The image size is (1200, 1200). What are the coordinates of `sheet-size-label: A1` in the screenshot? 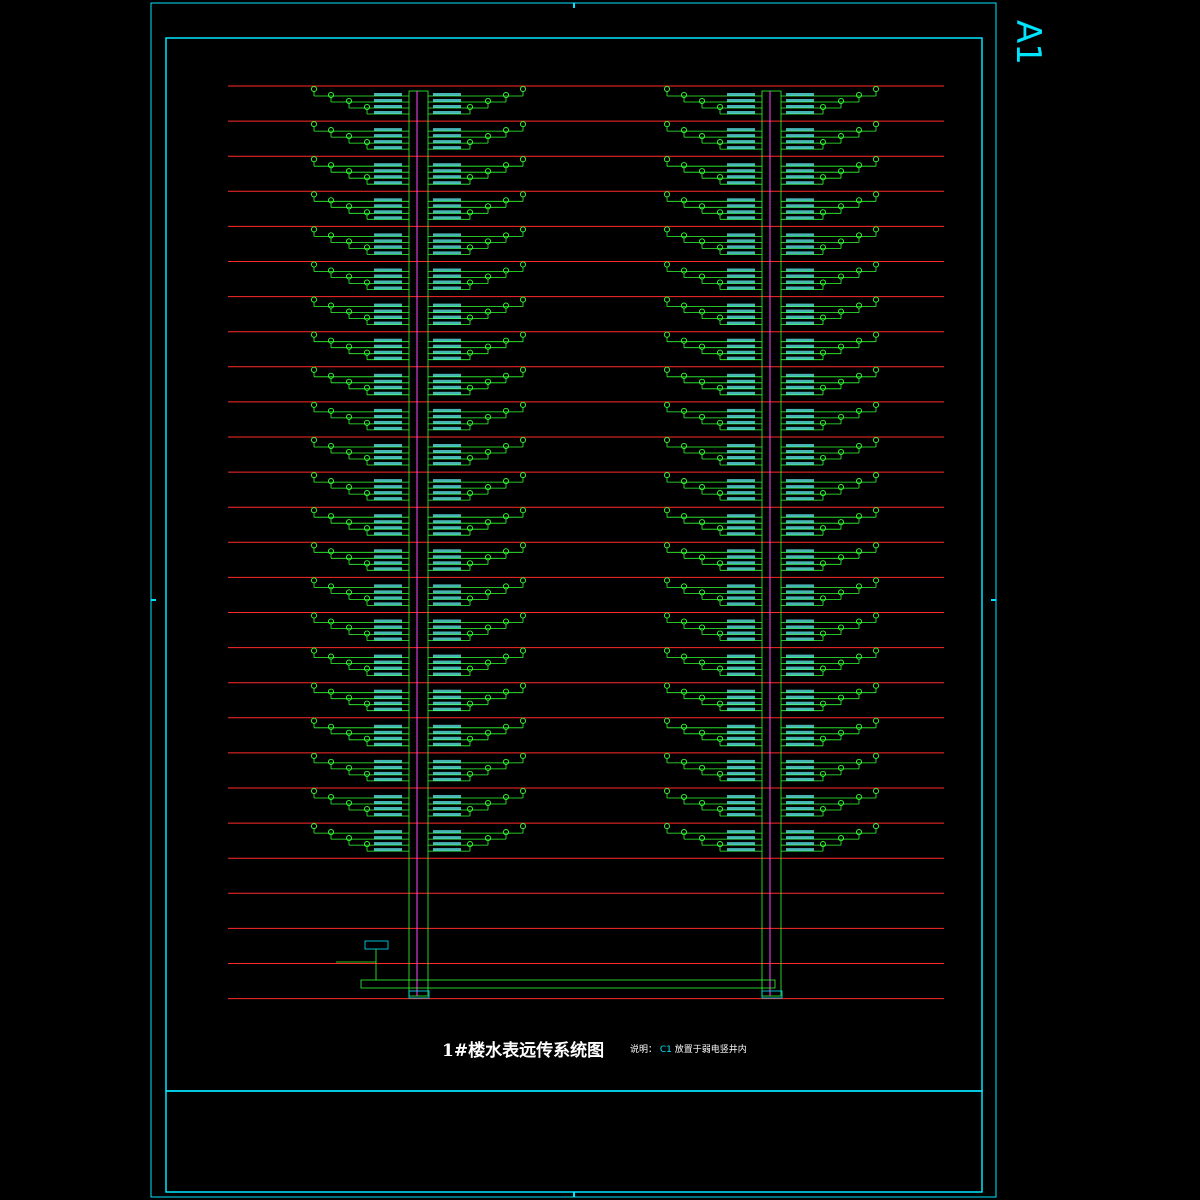 It's located at (1028, 42).